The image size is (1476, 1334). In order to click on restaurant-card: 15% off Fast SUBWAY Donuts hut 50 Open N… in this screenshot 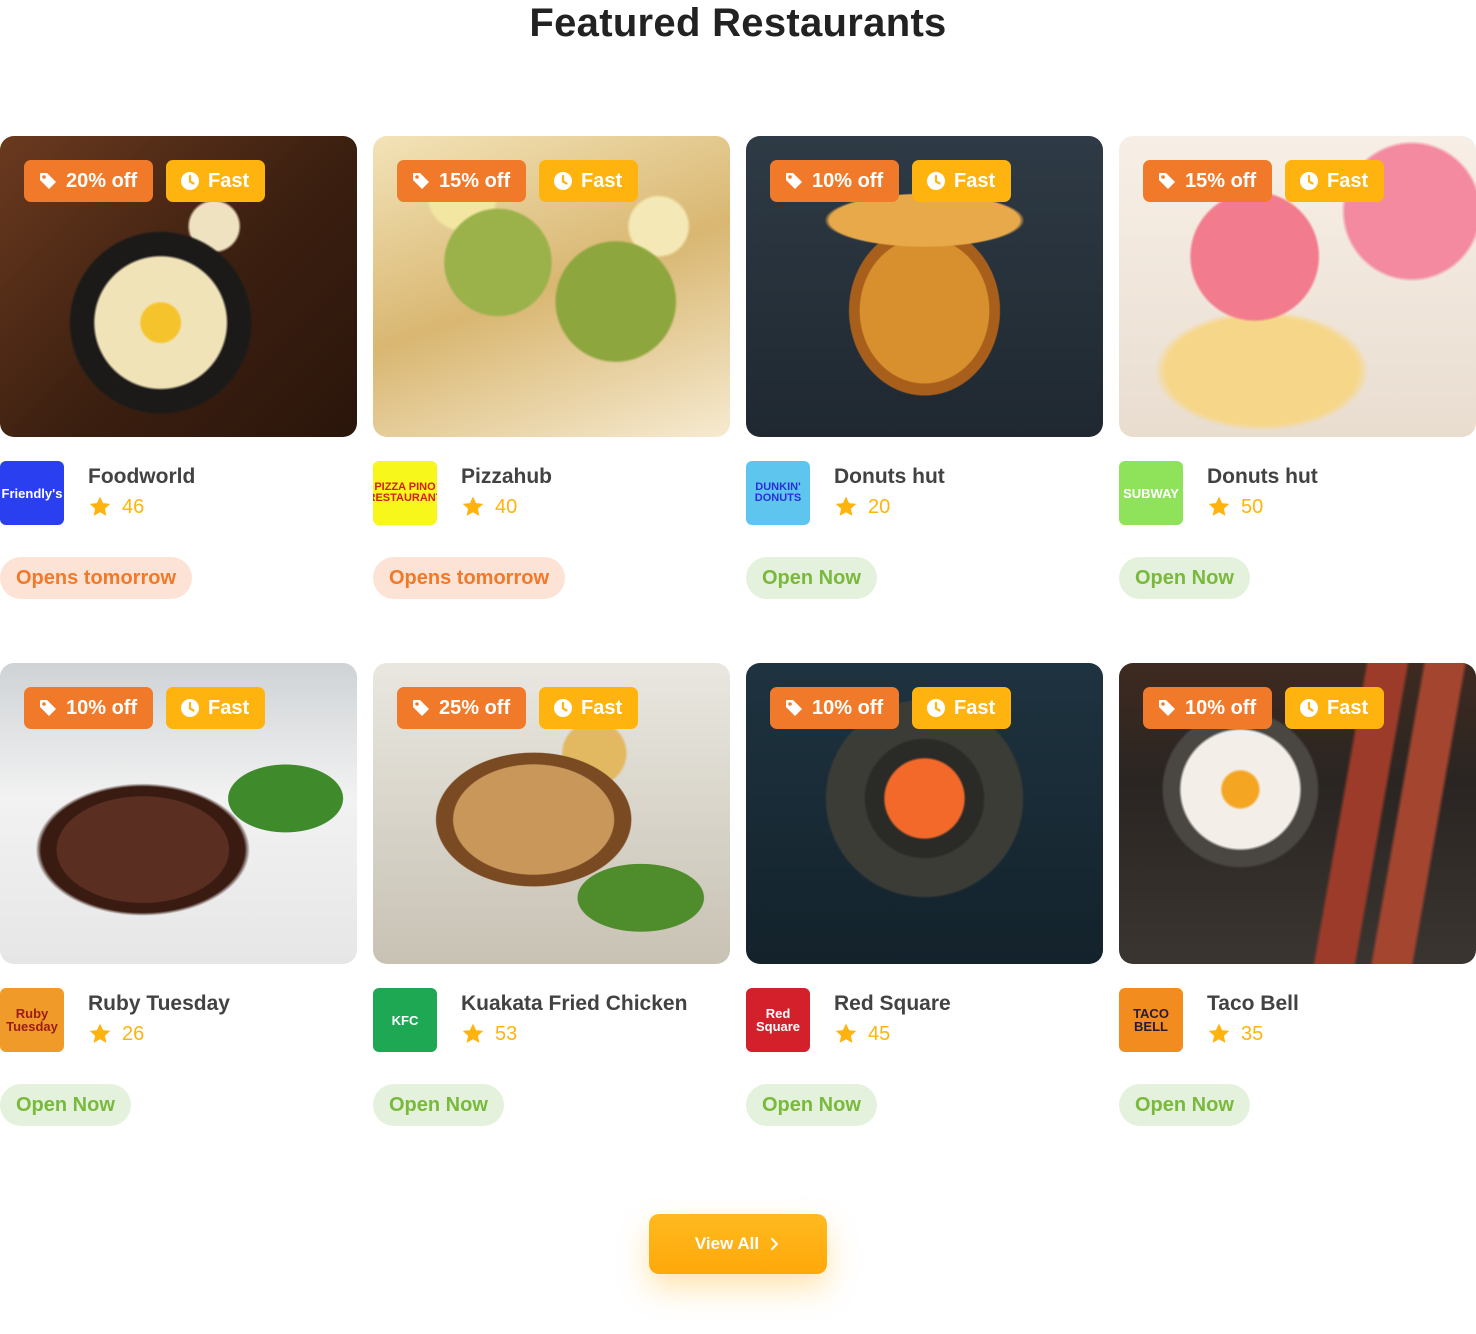, I will do `click(1297, 367)`.